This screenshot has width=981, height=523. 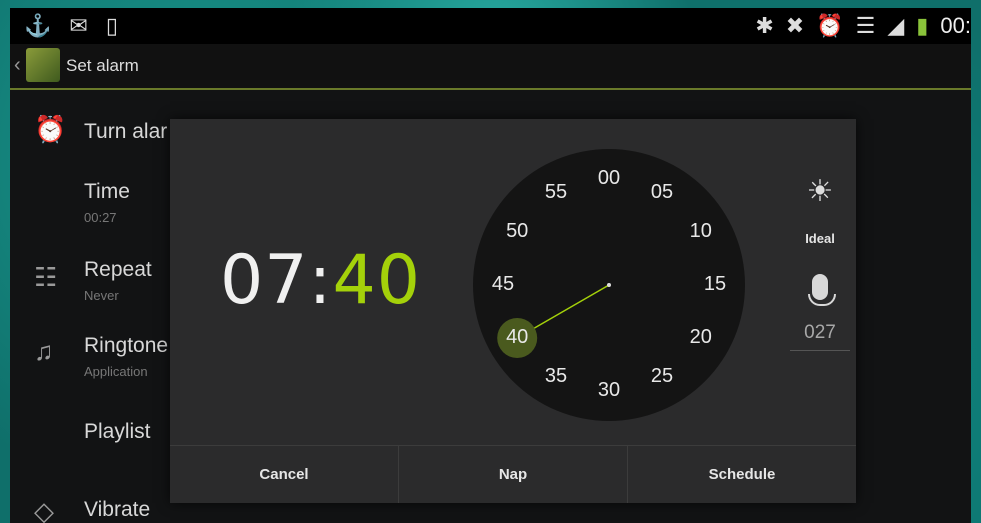 I want to click on bluetooth-icon: ✱, so click(x=764, y=25).